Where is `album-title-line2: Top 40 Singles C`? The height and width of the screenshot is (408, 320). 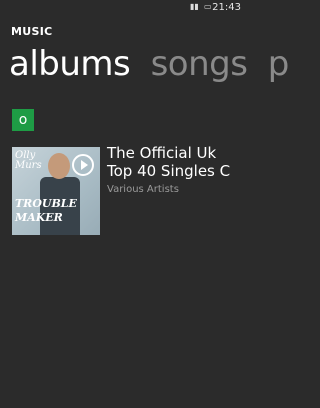 album-title-line2: Top 40 Singles C is located at coordinates (169, 171).